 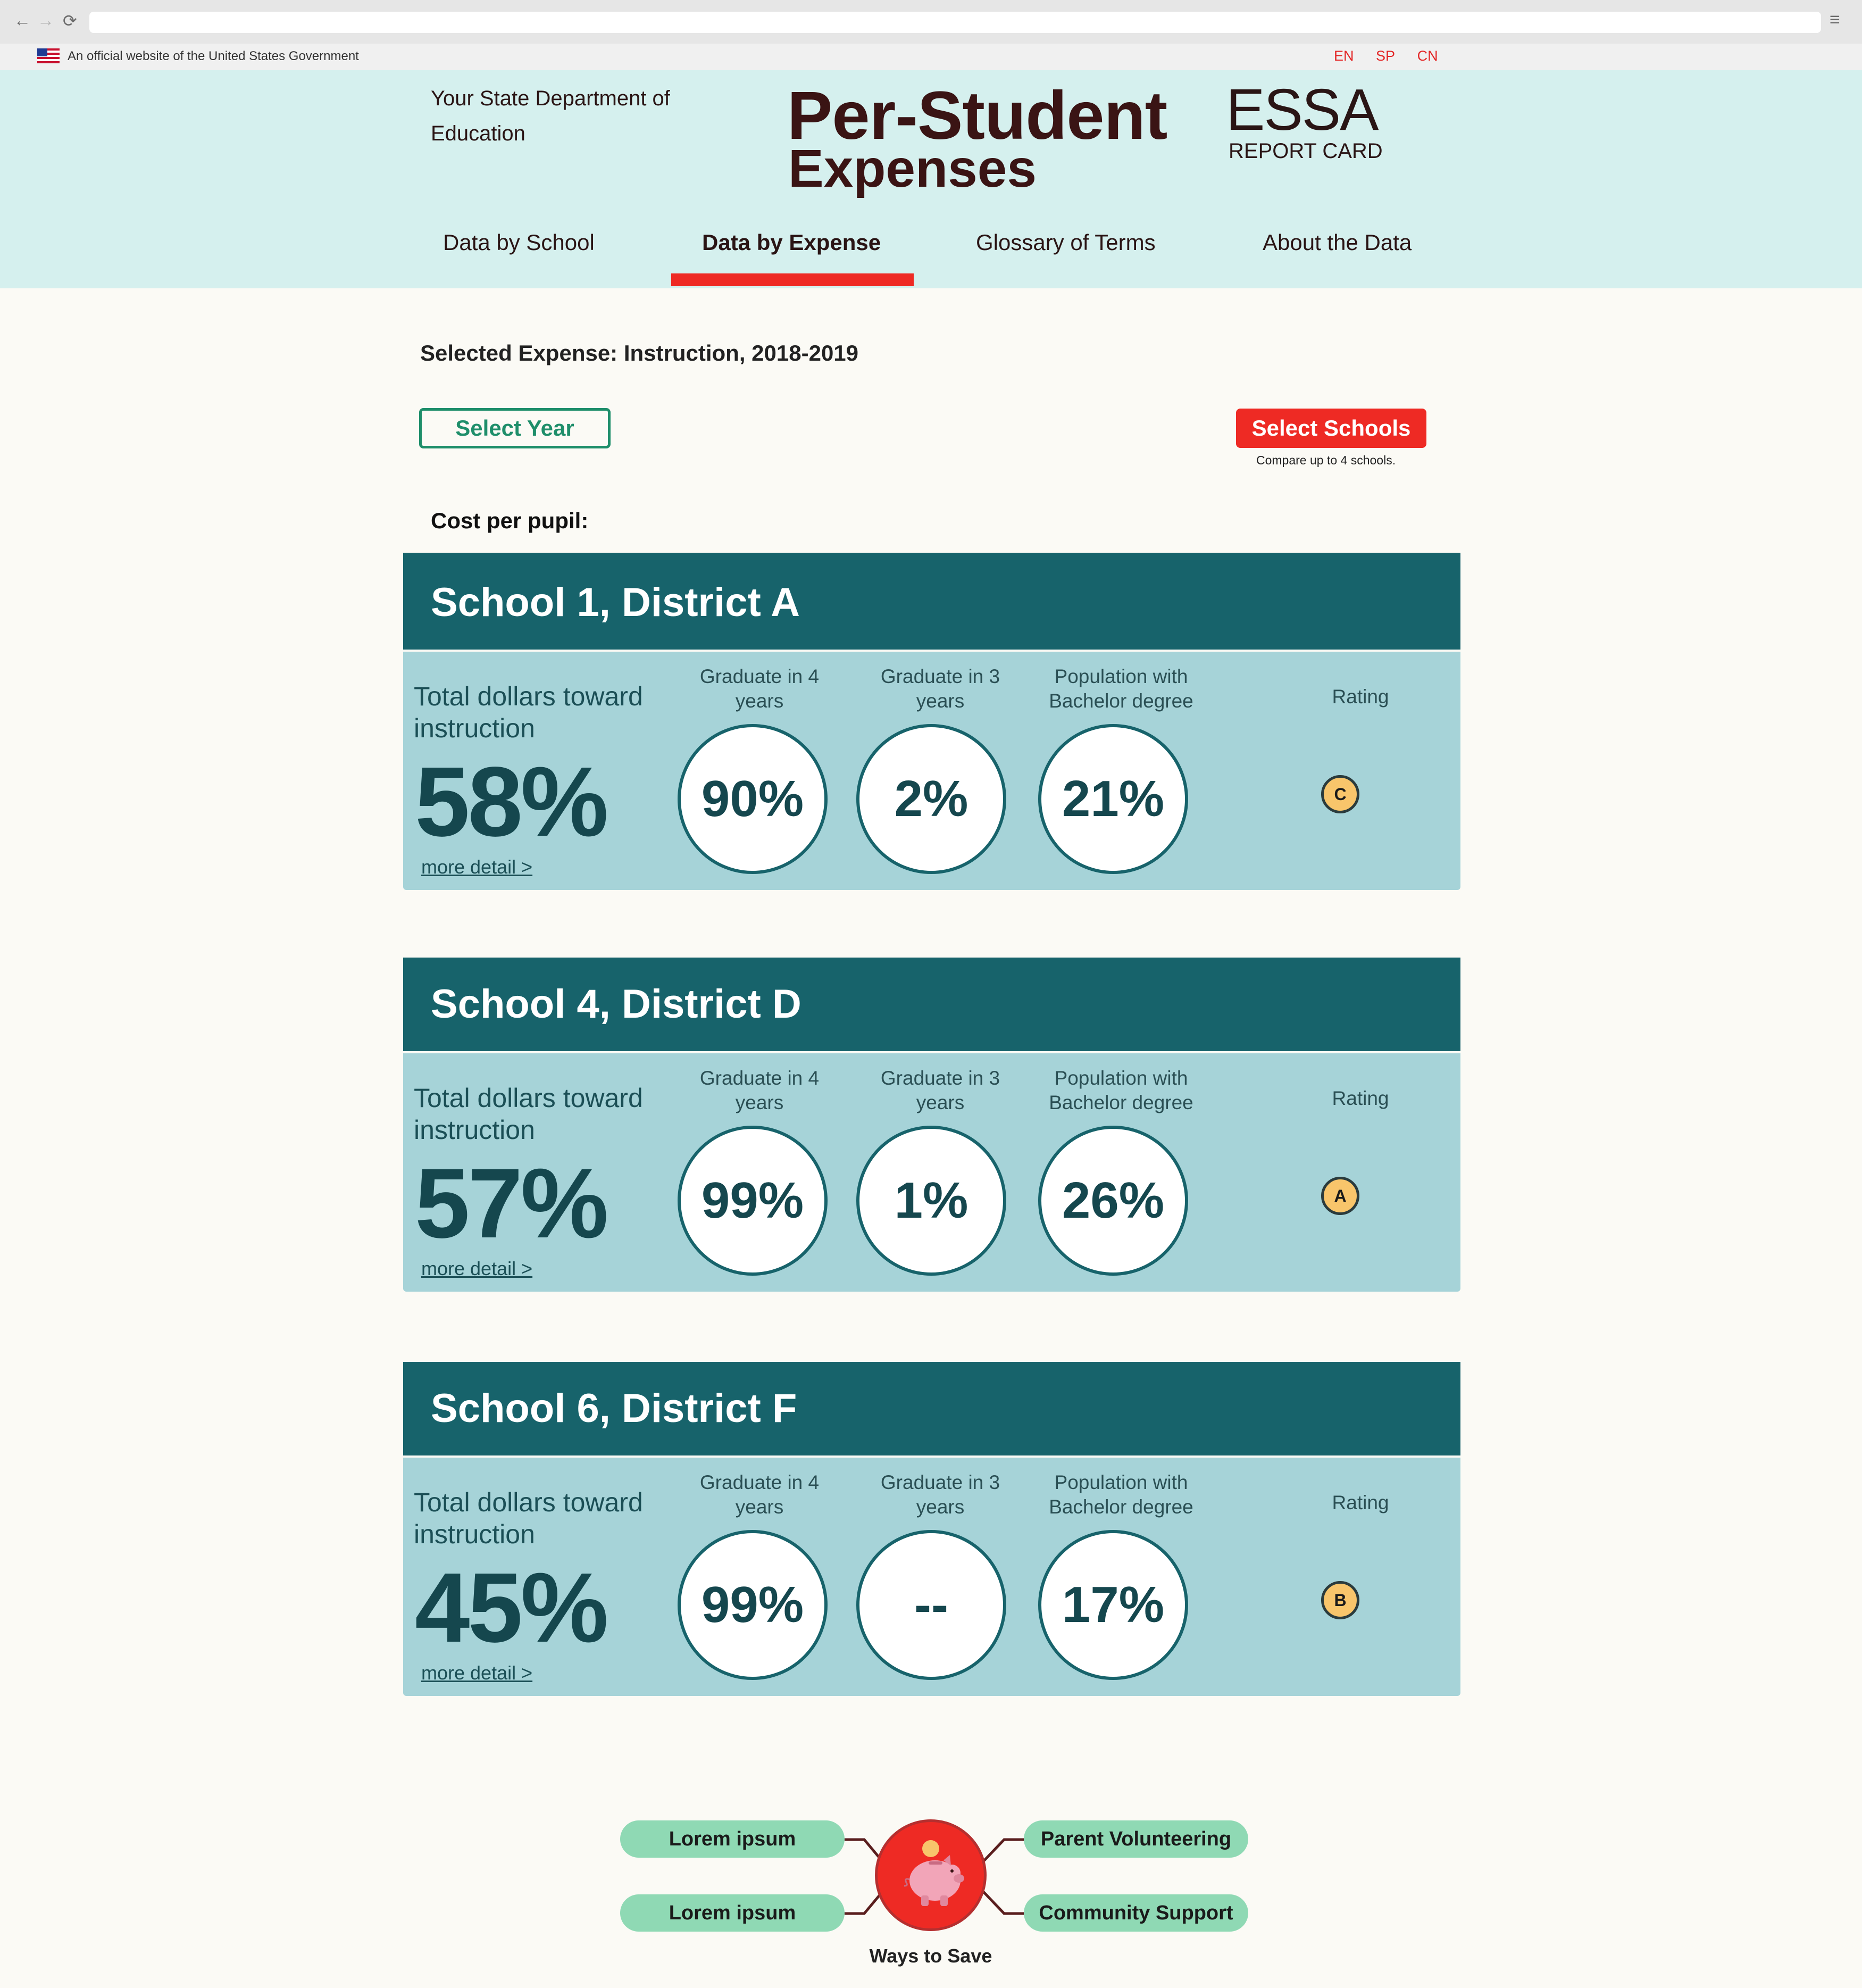 I want to click on ways-to-save-connectors, so click(x=934, y=1876).